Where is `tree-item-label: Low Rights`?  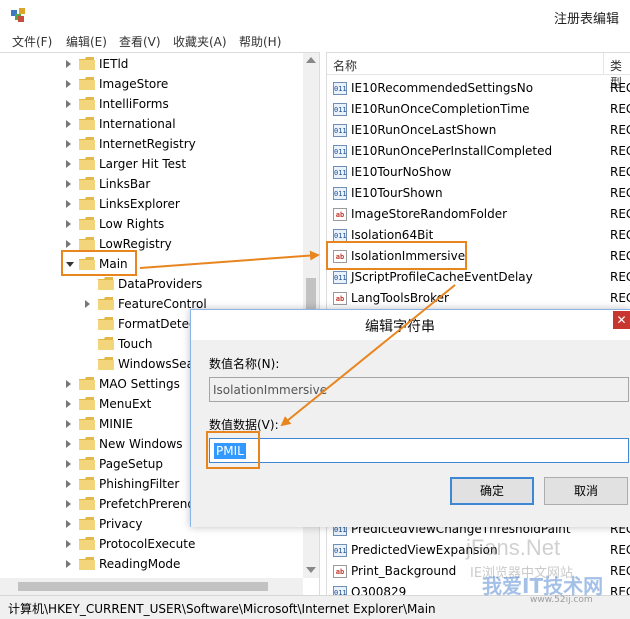 tree-item-label: Low Rights is located at coordinates (132, 224).